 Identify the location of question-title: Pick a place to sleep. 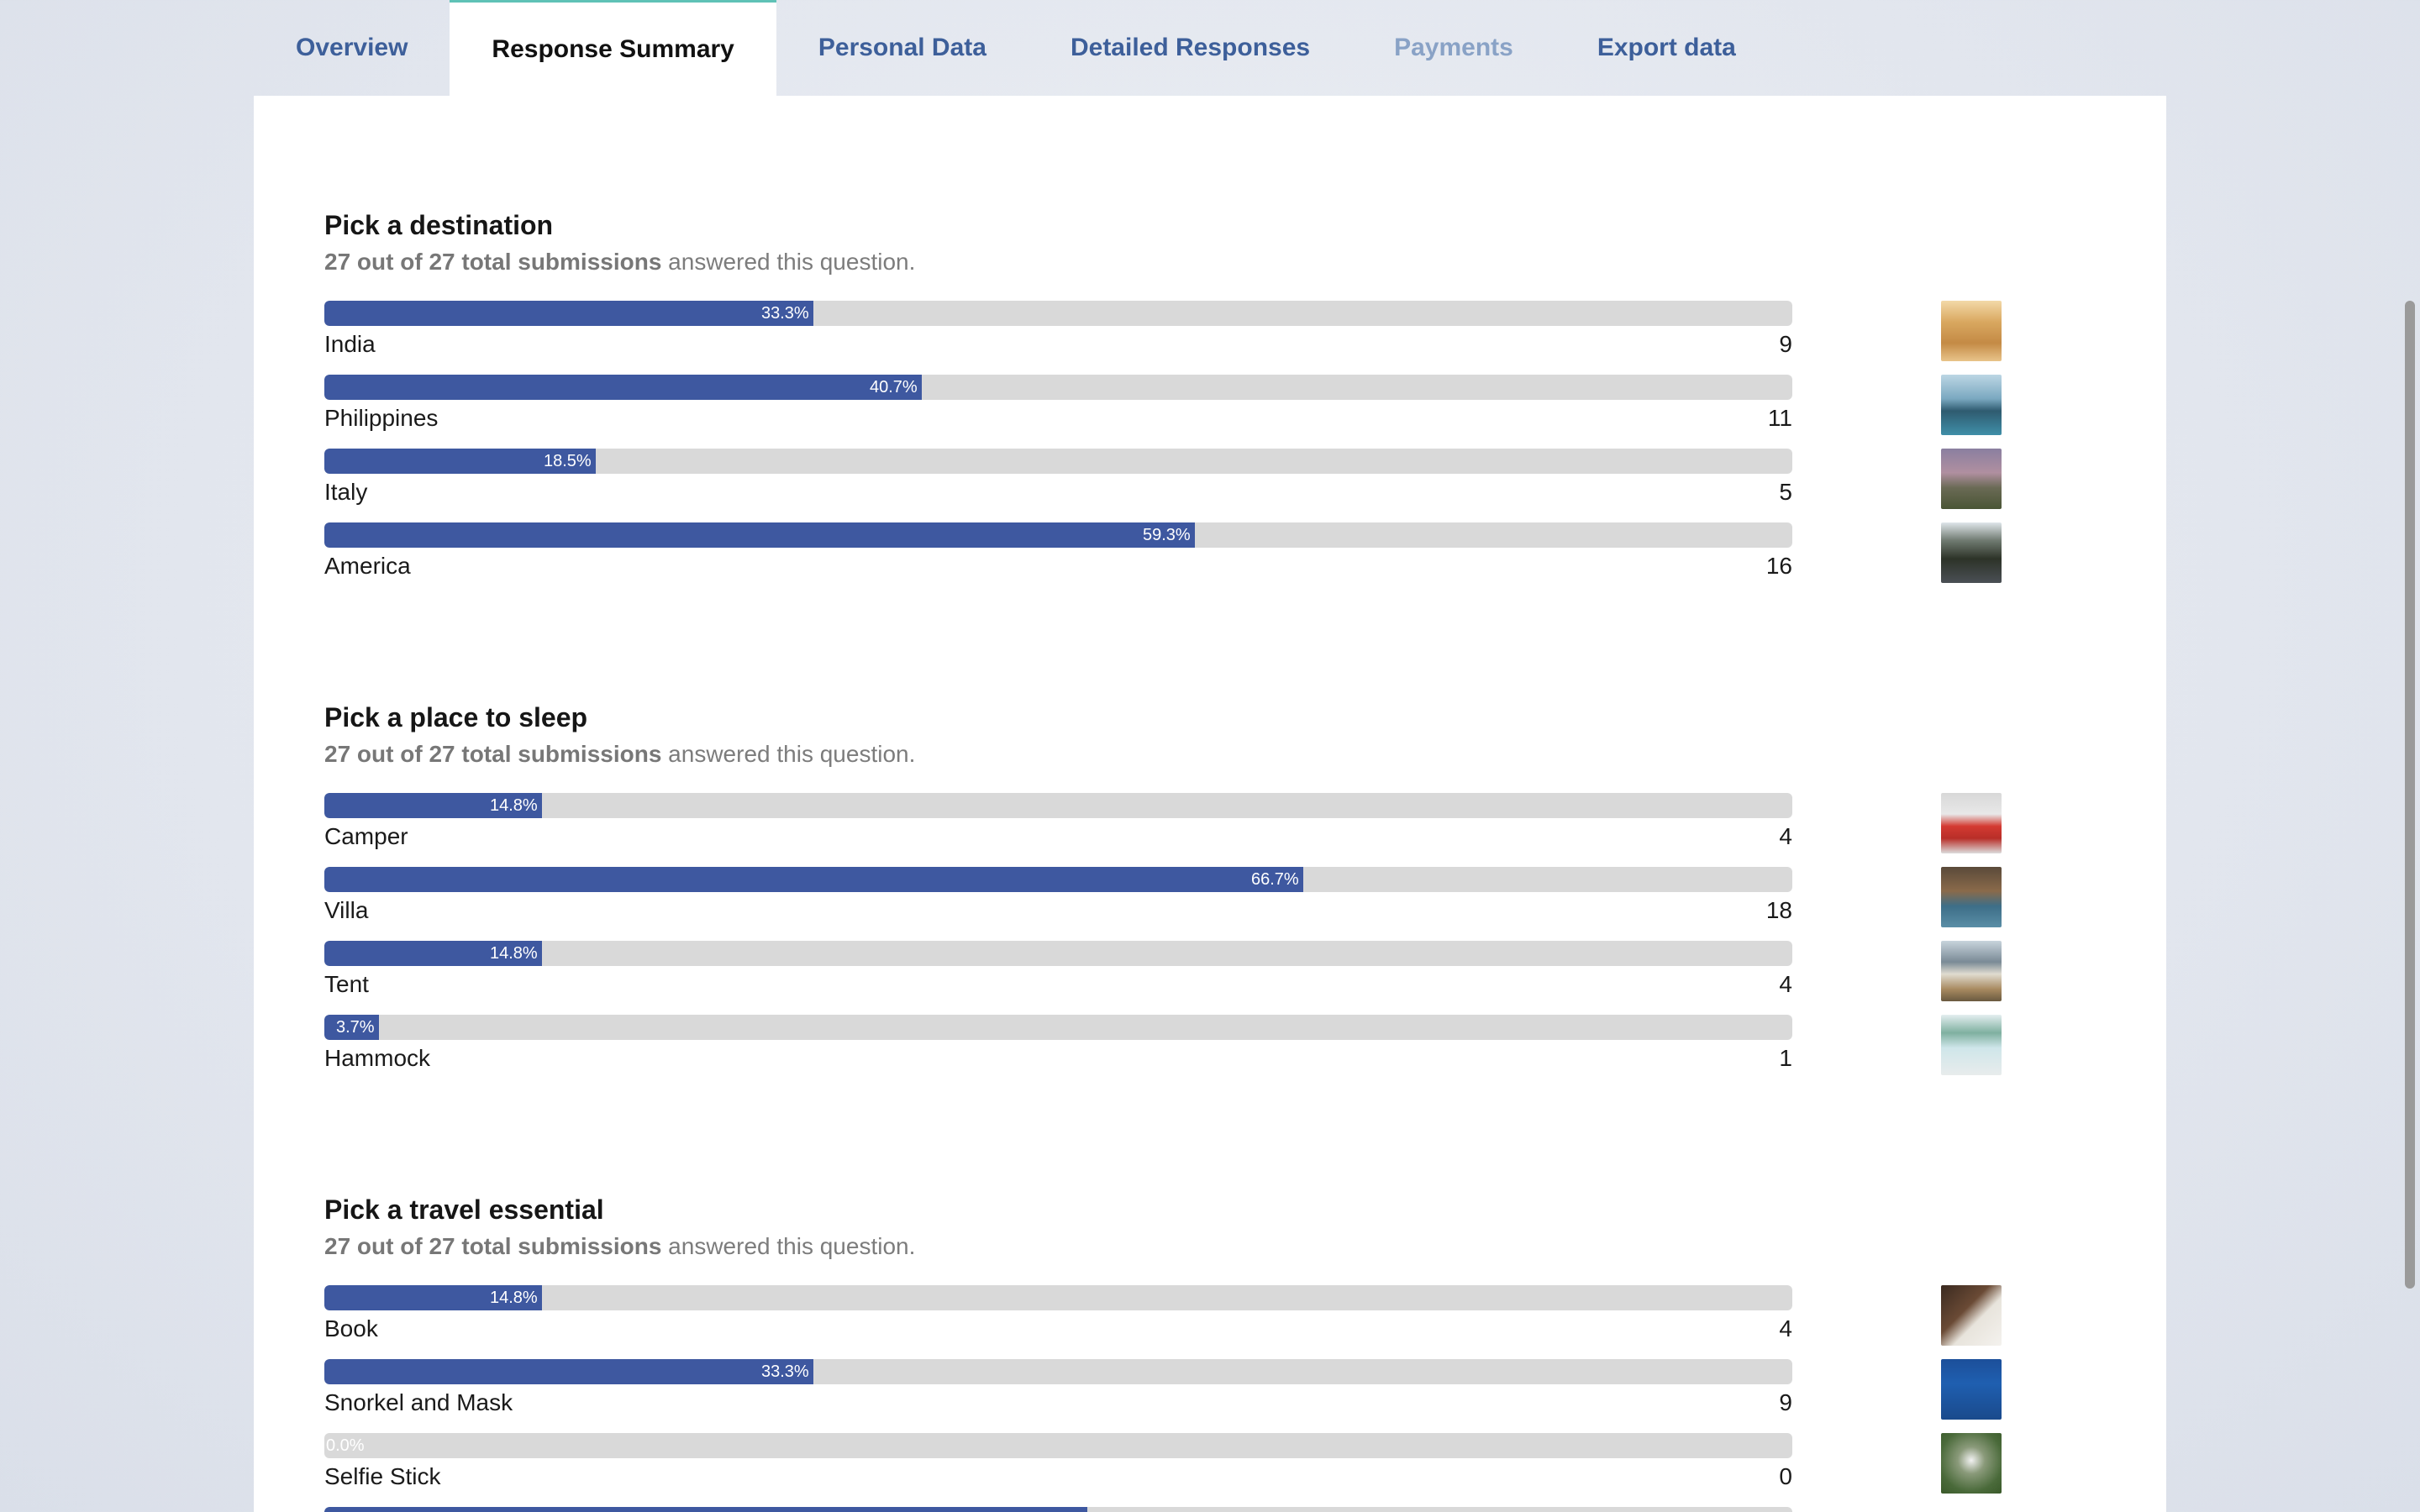
(456, 717).